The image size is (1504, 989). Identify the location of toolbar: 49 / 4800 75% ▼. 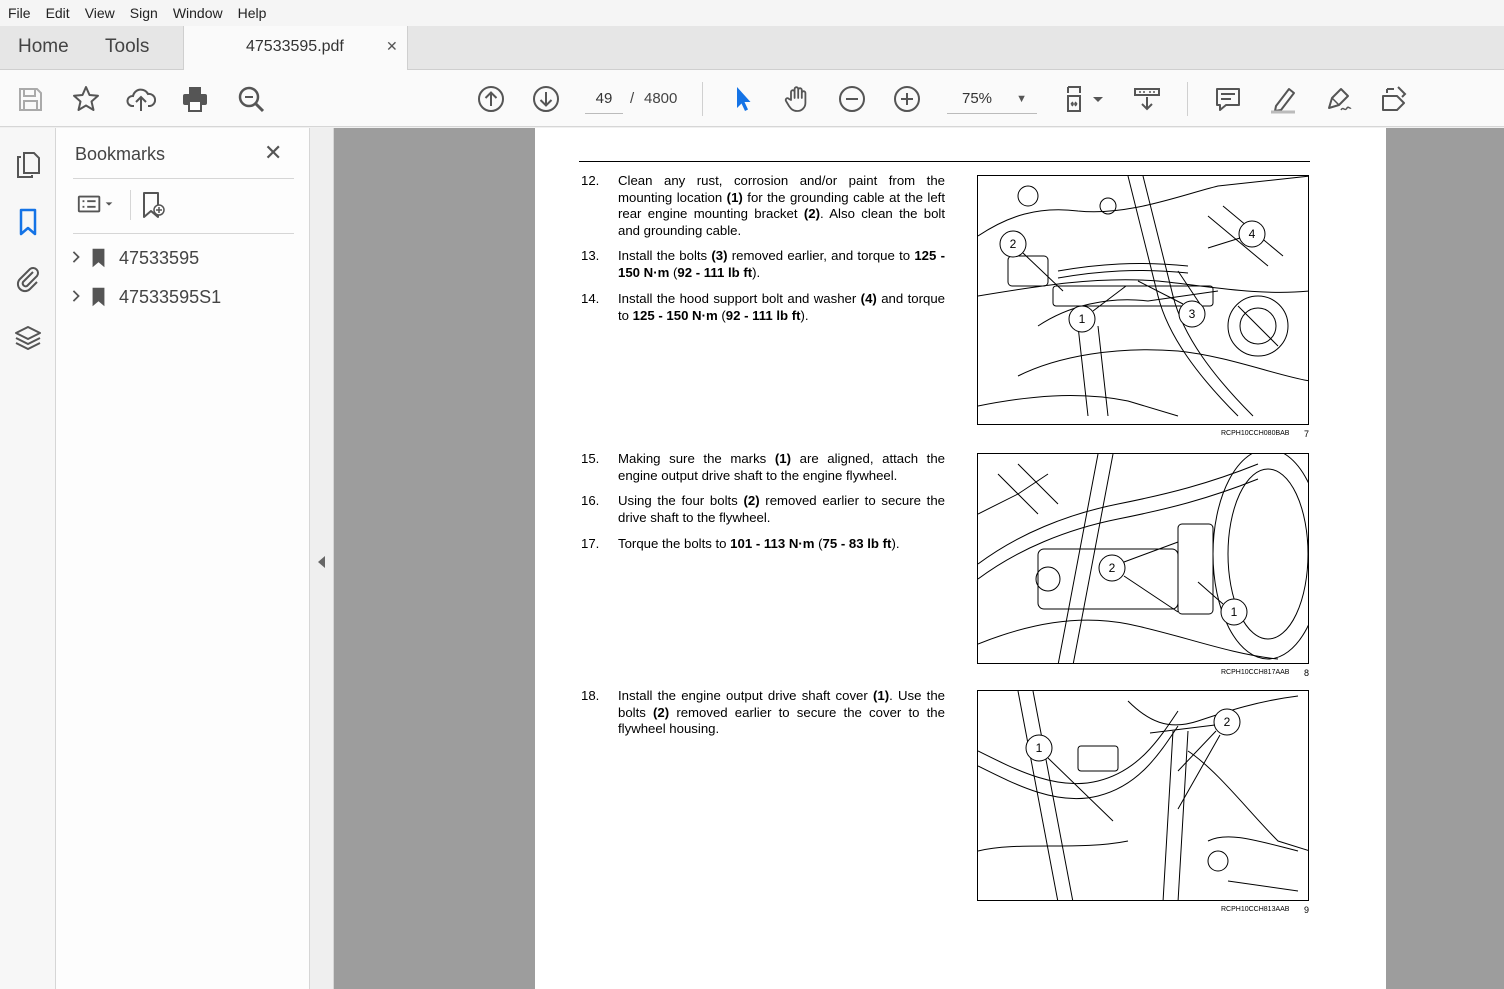
(752, 98).